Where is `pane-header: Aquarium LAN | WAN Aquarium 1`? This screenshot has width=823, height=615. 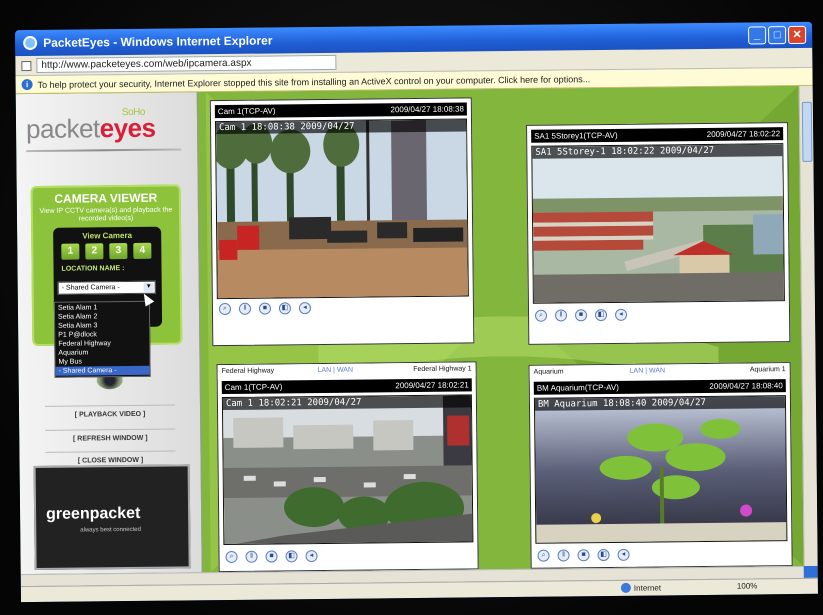 pane-header: Aquarium LAN | WAN Aquarium 1 is located at coordinates (659, 371).